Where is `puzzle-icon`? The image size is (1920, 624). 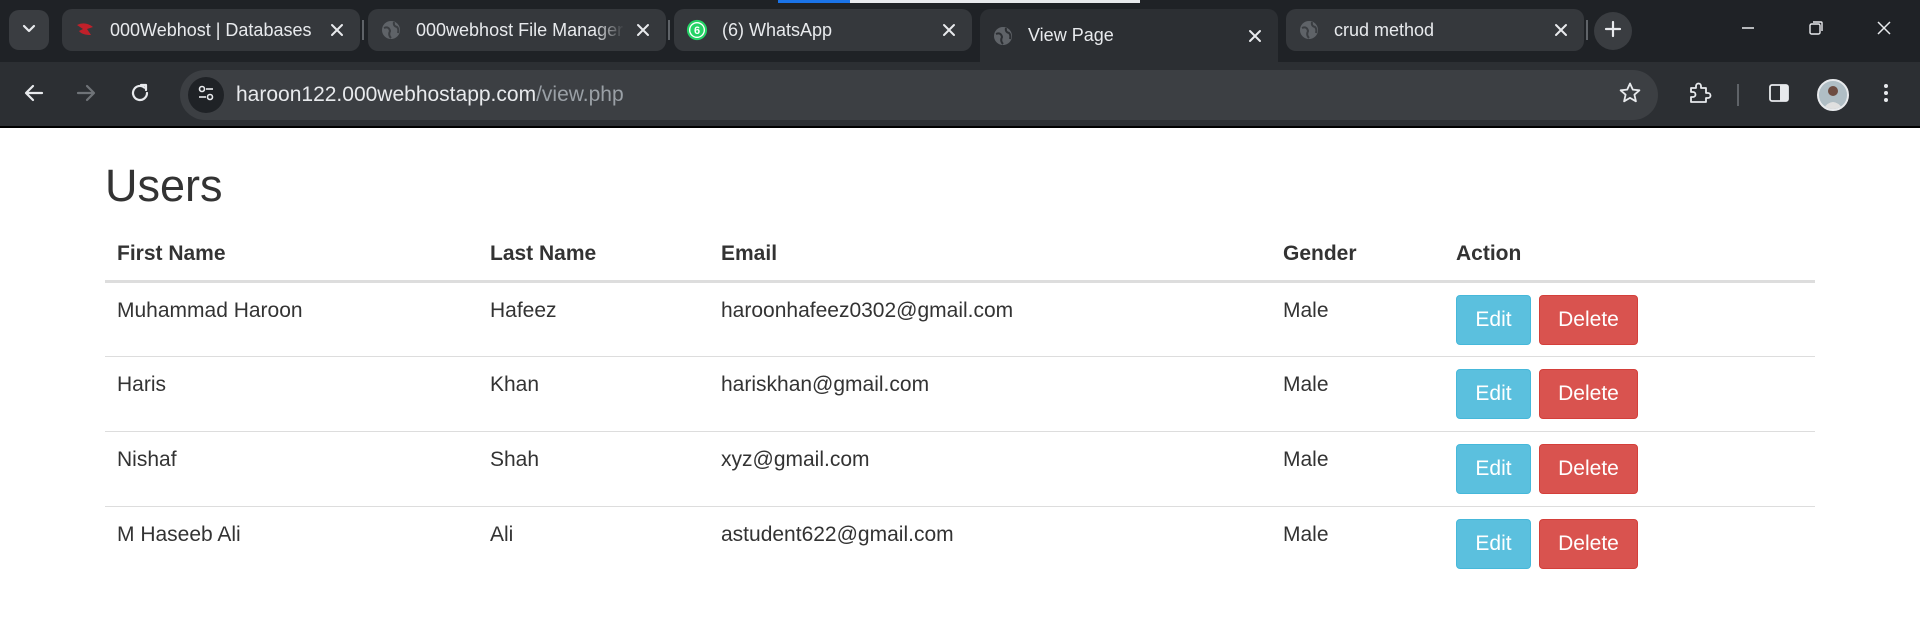 puzzle-icon is located at coordinates (1699, 95).